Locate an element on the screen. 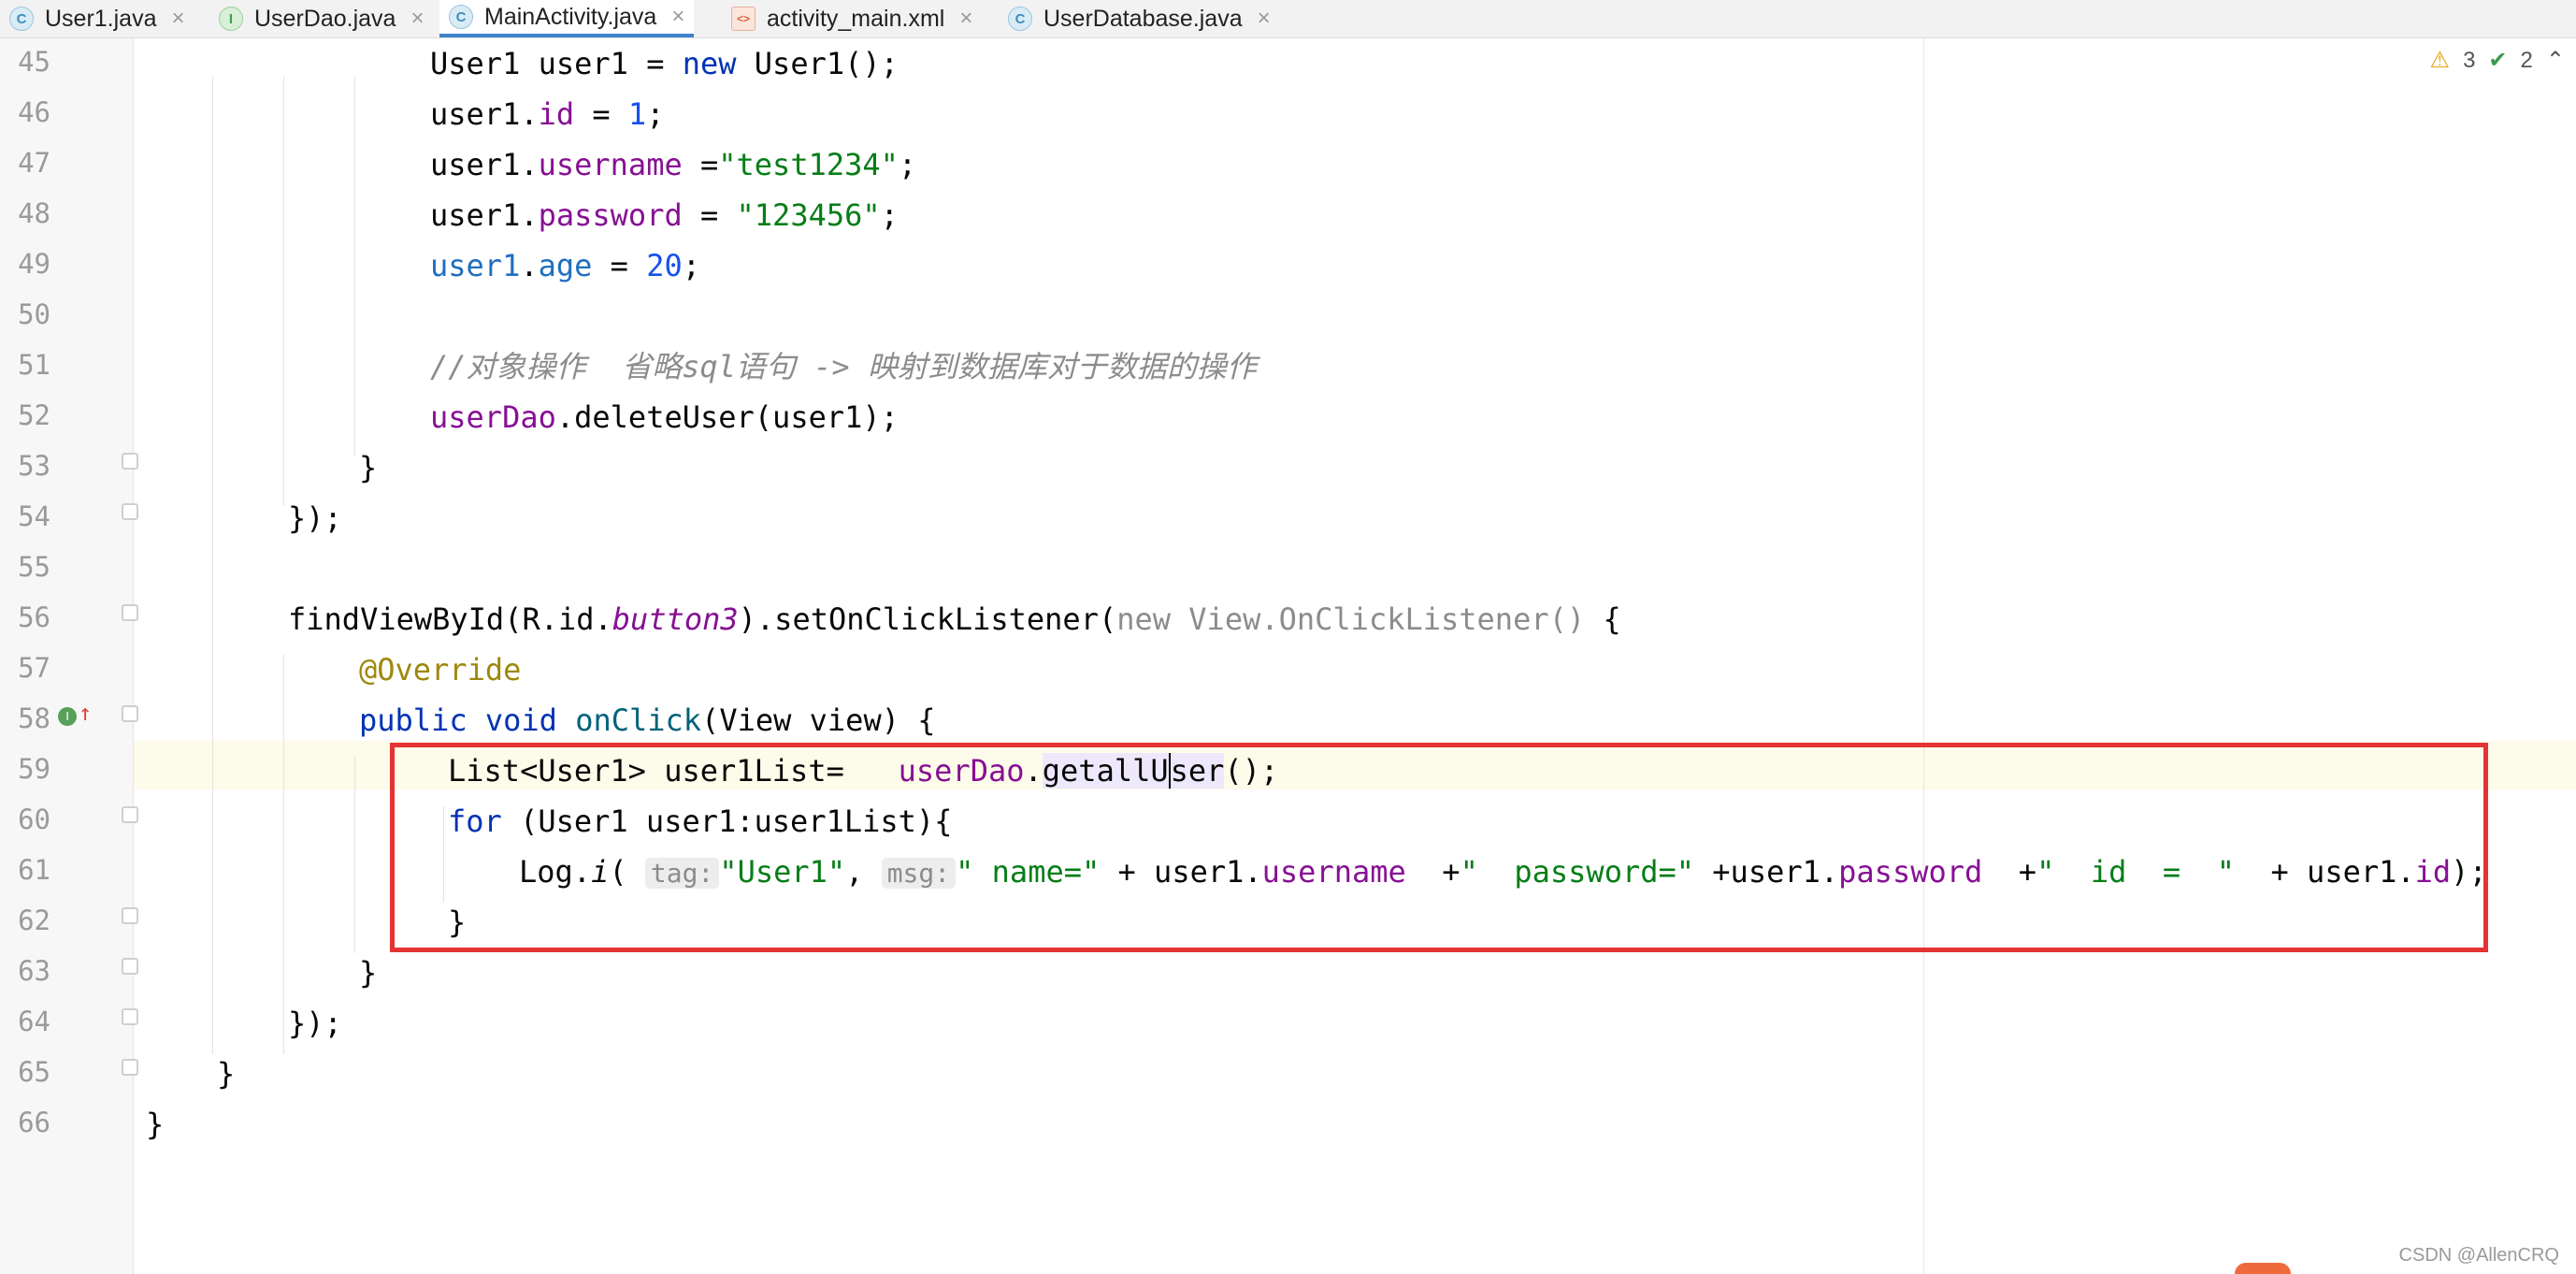 Image resolution: width=2576 pixels, height=1274 pixels. code-token: 20 is located at coordinates (664, 266).